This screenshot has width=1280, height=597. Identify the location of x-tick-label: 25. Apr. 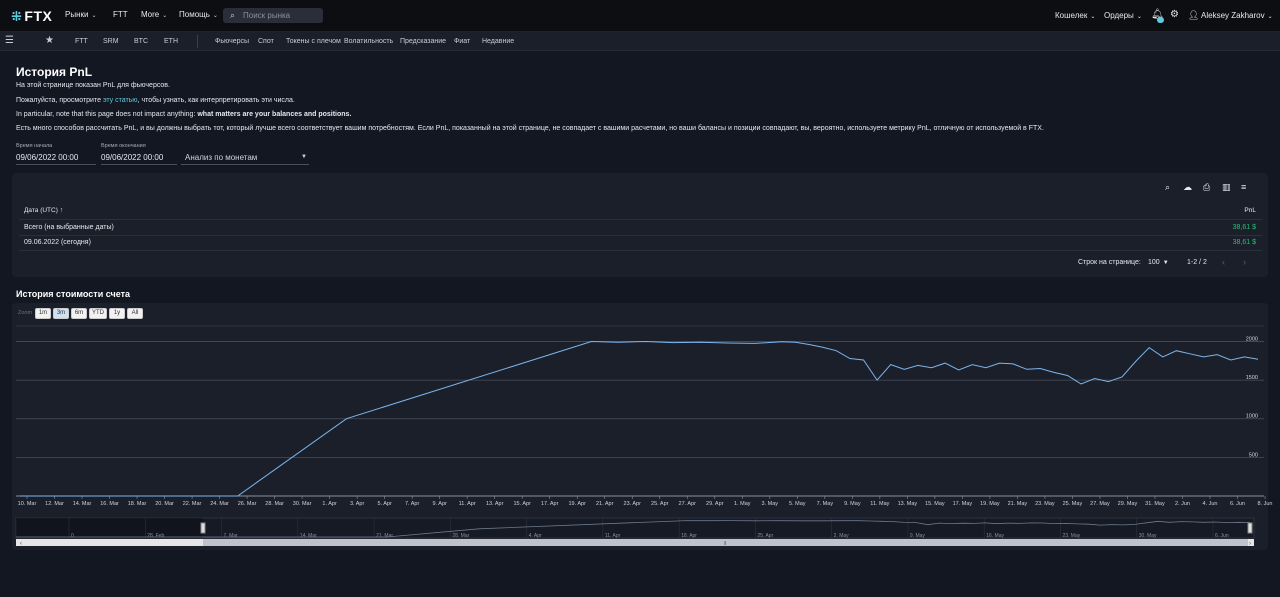
(660, 504).